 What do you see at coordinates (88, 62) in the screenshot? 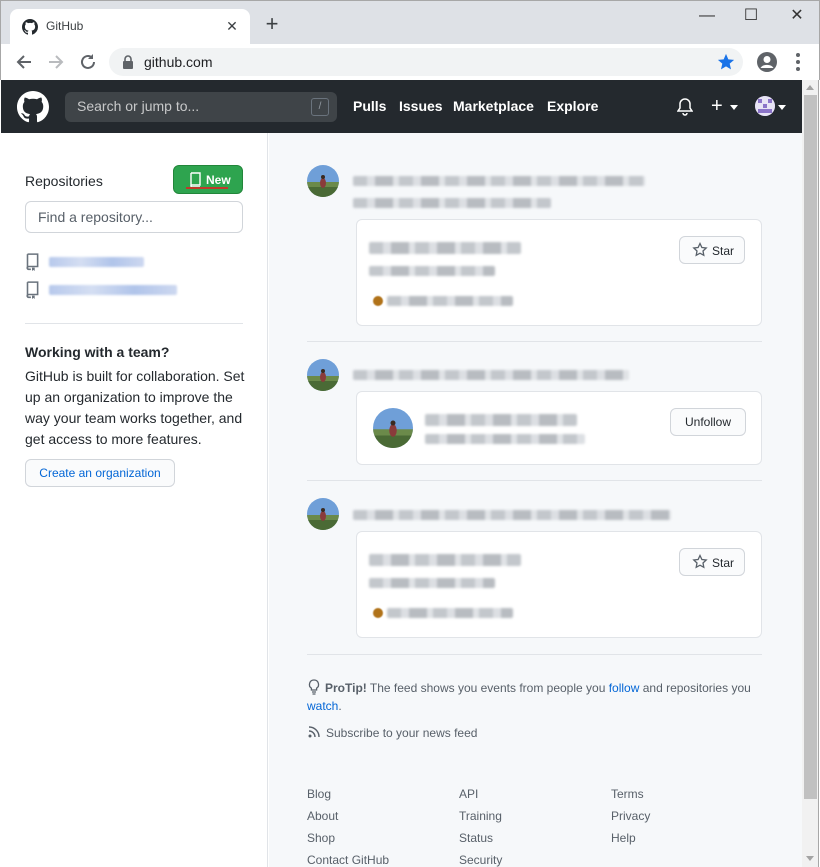
I see `reload-icon` at bounding box center [88, 62].